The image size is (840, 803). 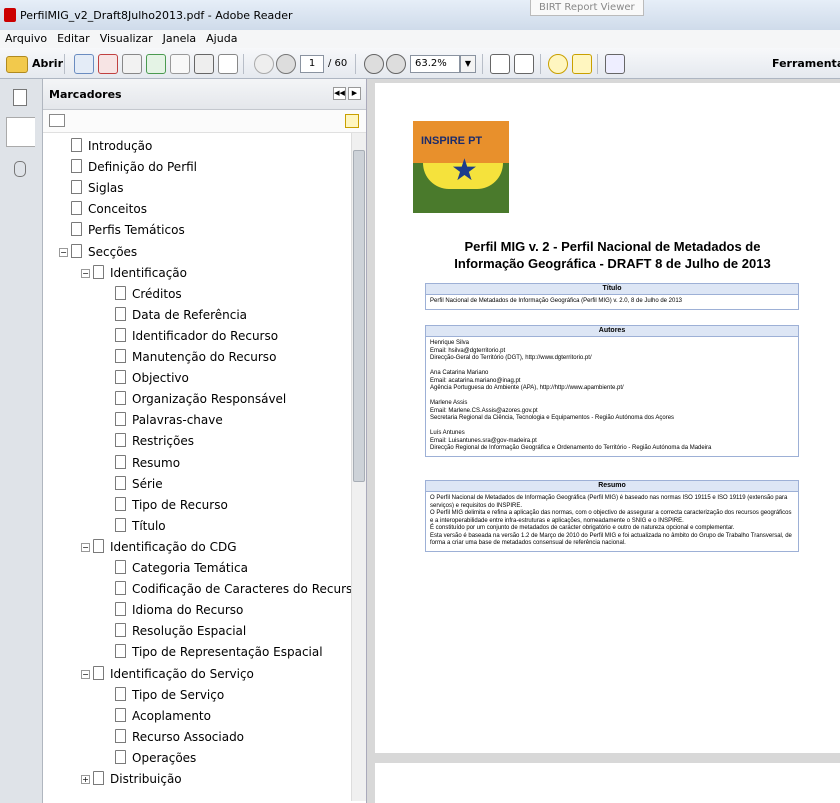 What do you see at coordinates (175, 570) in the screenshot?
I see `bookmark-item: Categoria Temática` at bounding box center [175, 570].